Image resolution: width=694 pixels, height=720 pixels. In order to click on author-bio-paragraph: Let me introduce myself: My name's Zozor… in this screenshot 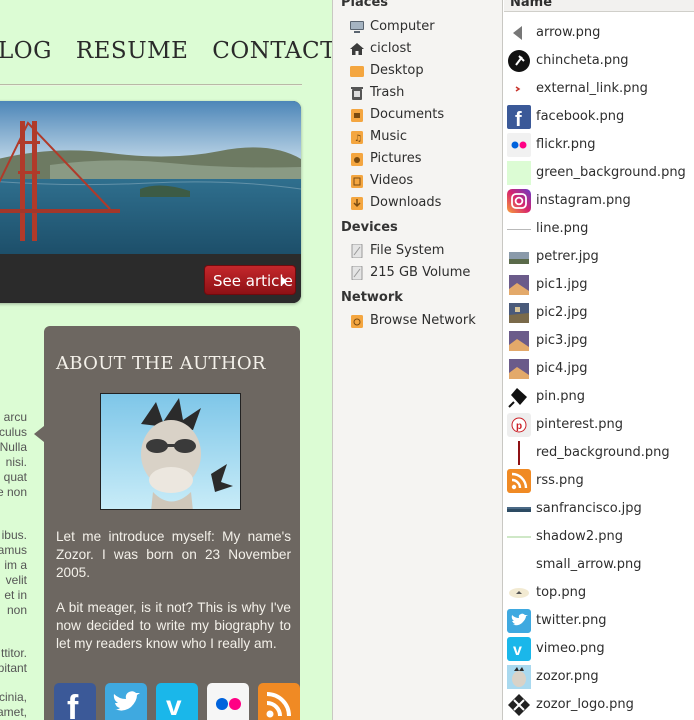, I will do `click(173, 554)`.